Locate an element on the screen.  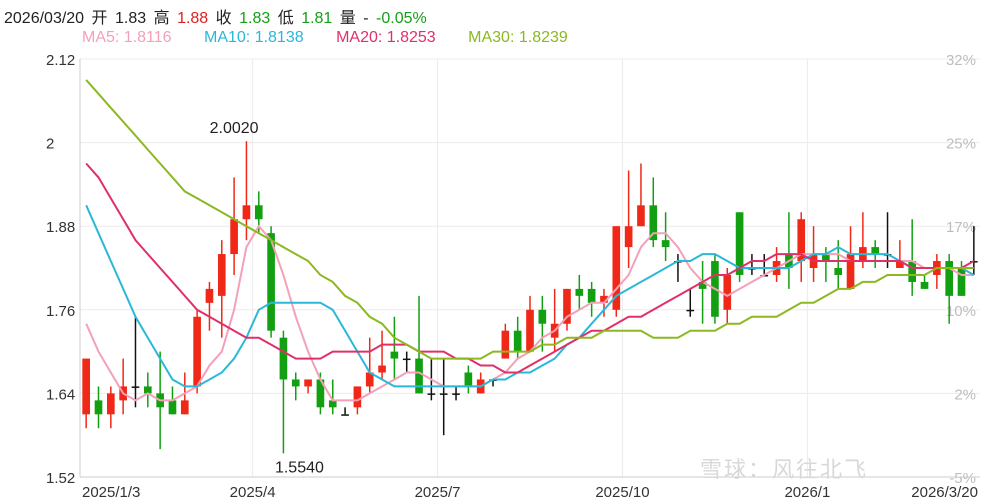
y-tick-label: 2.12 is located at coordinates (60, 60).